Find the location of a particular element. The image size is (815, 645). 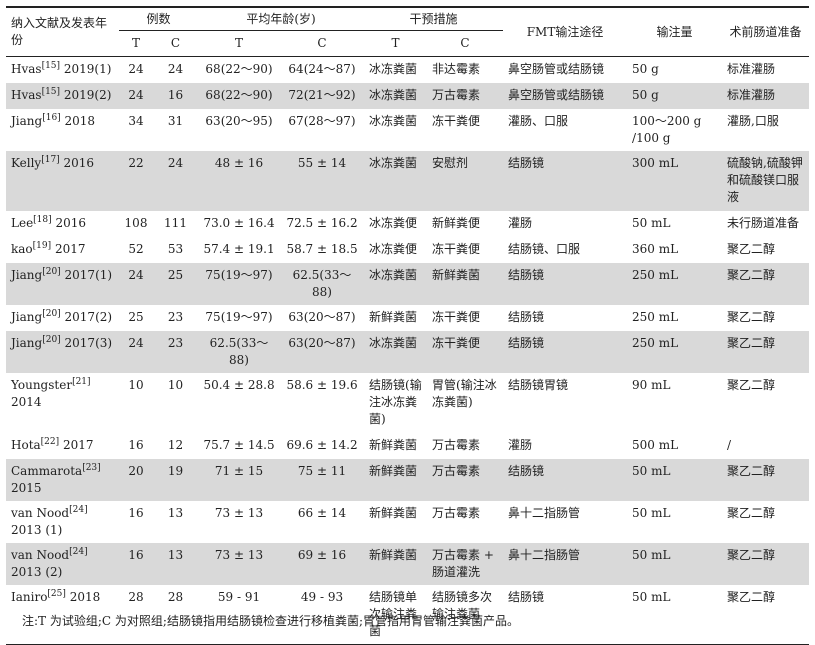

cell-int-c: 新鲜粪便 is located at coordinates (456, 222).